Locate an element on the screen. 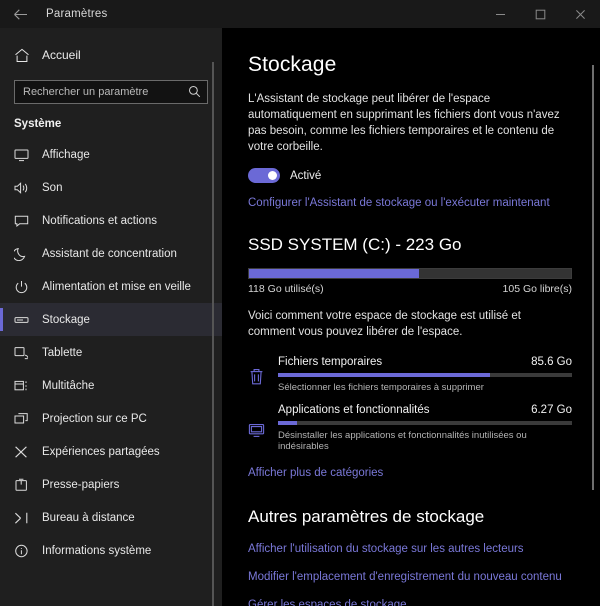  storage-category-head: Applications et fonctionnalités 6.27 Go is located at coordinates (425, 410).